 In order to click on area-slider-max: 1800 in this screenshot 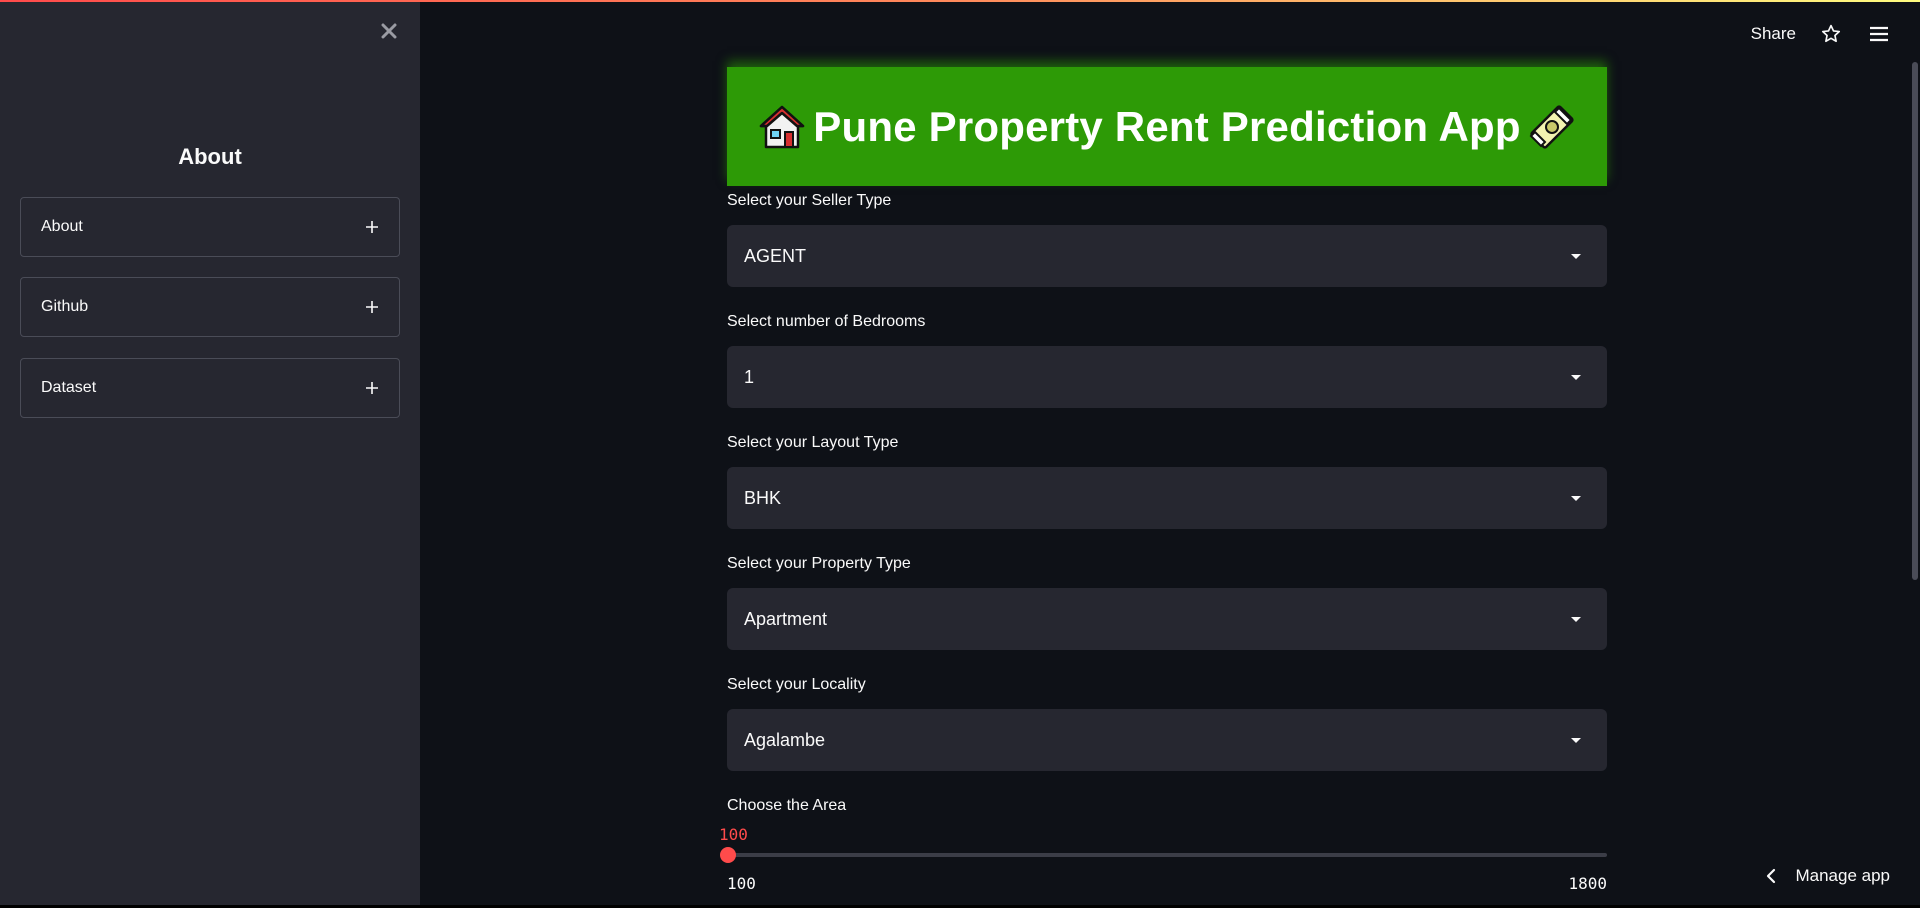, I will do `click(1587, 883)`.